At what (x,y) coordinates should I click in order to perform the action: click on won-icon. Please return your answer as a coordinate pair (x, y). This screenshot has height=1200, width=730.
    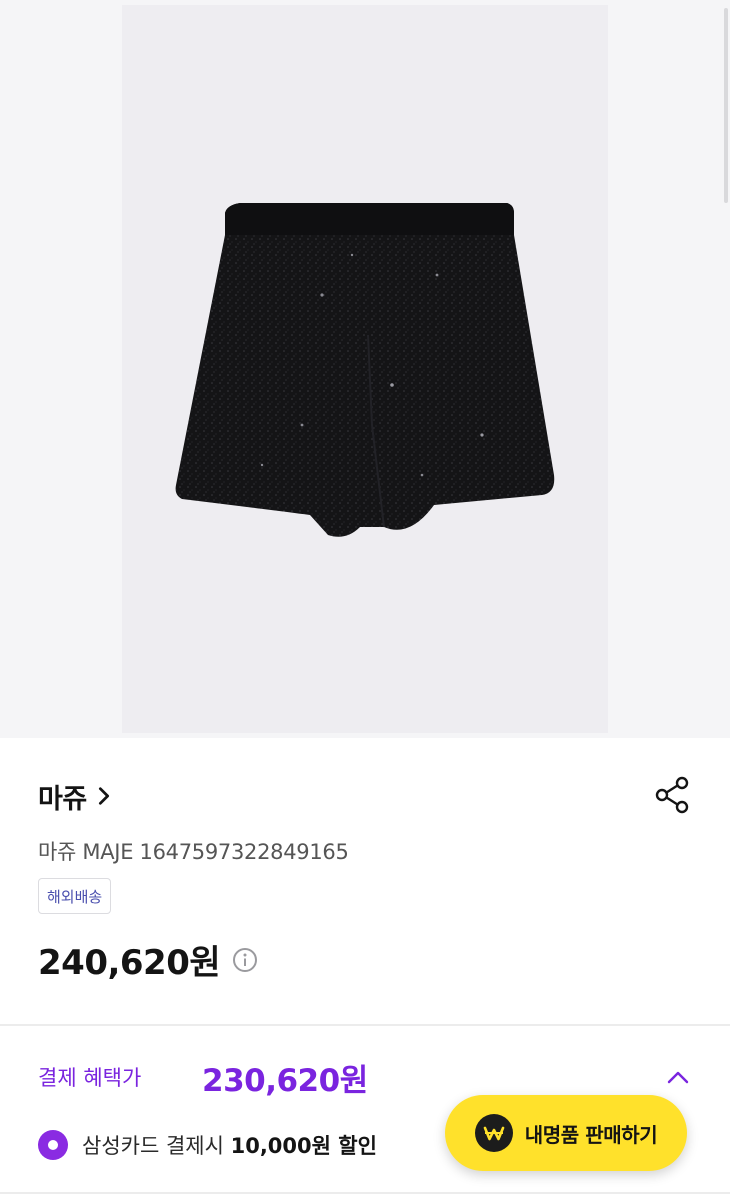
    Looking at the image, I should click on (493, 1133).